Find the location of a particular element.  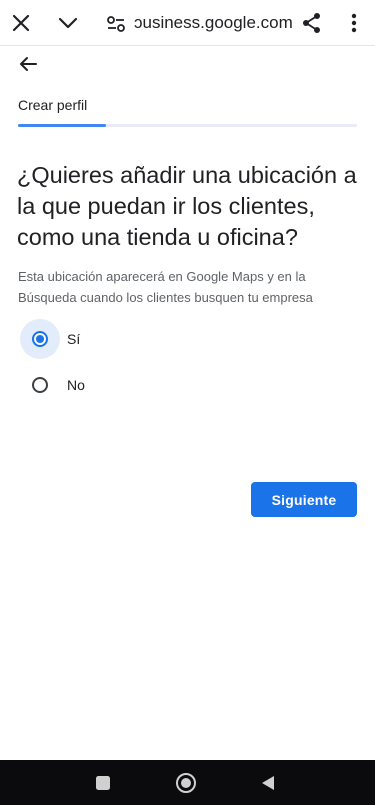

chevron-down-icon is located at coordinates (68, 23).